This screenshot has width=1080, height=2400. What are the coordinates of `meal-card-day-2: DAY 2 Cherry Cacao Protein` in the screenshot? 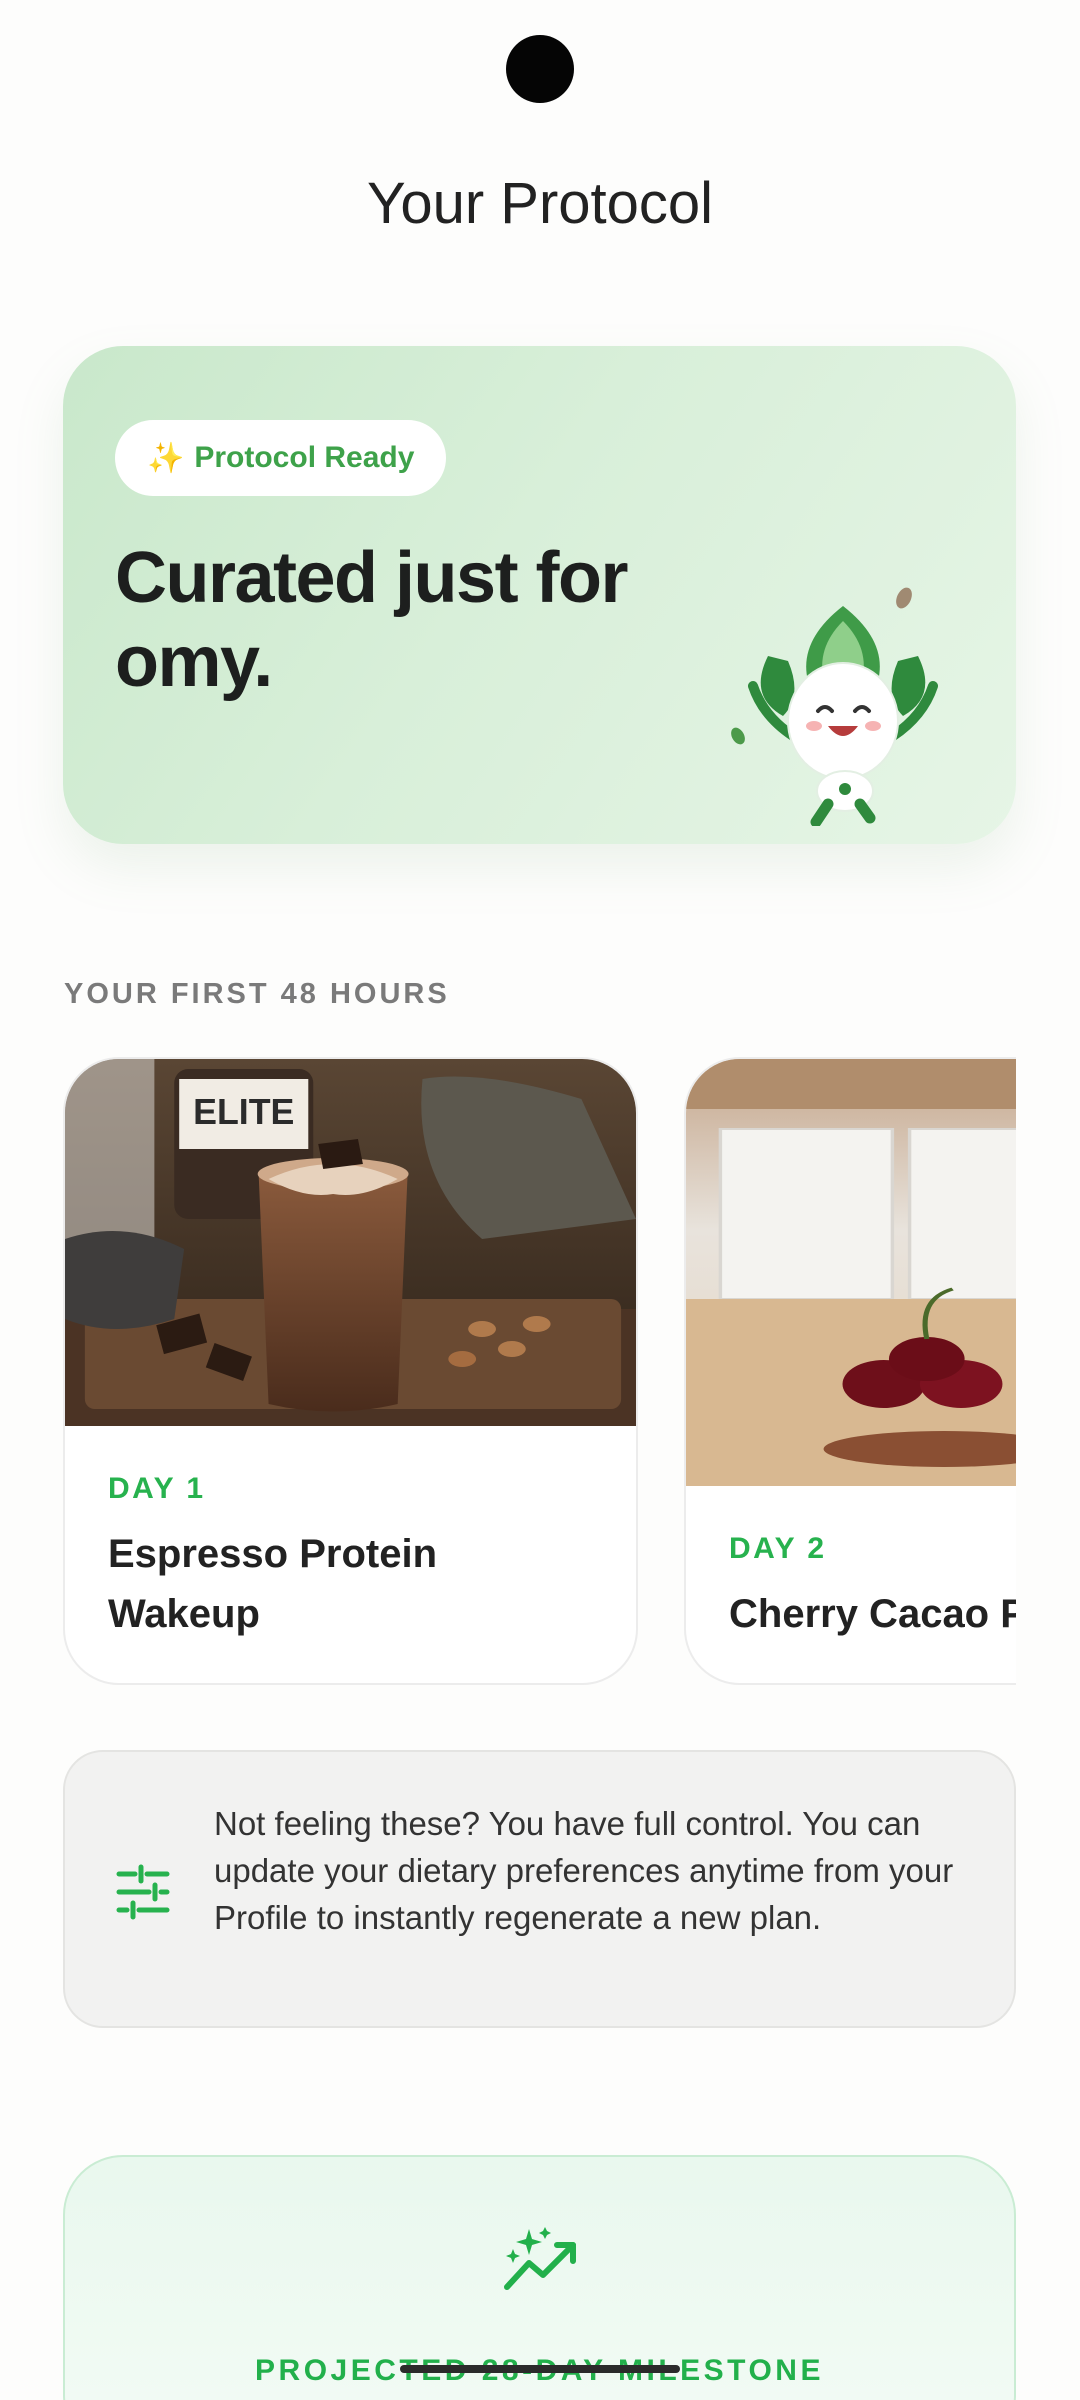 It's located at (850, 1371).